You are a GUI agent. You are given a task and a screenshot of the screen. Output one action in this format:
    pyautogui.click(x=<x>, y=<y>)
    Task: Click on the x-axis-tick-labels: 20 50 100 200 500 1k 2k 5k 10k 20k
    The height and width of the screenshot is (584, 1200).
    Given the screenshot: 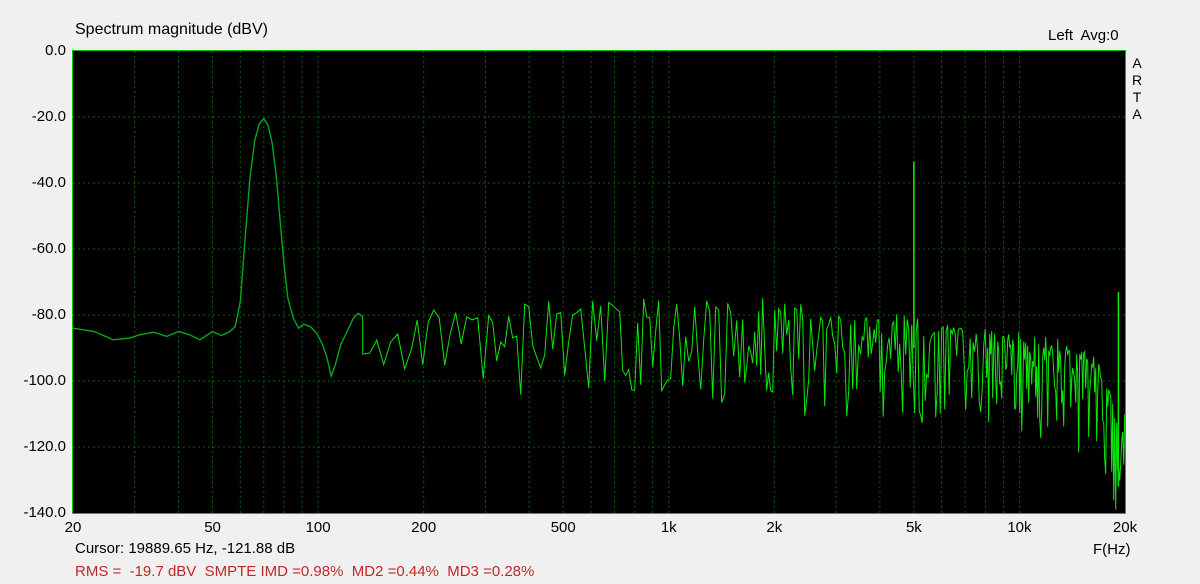 What is the action you would take?
    pyautogui.click(x=600, y=528)
    